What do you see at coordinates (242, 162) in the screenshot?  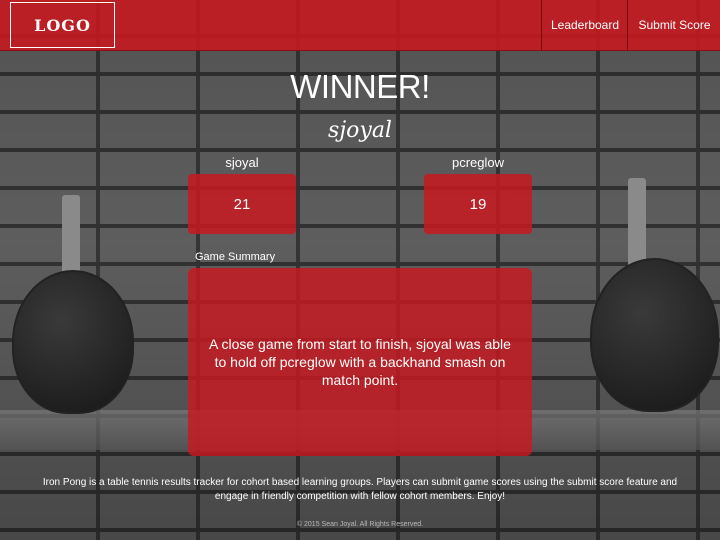 I see `player-1-name: sjoyal` at bounding box center [242, 162].